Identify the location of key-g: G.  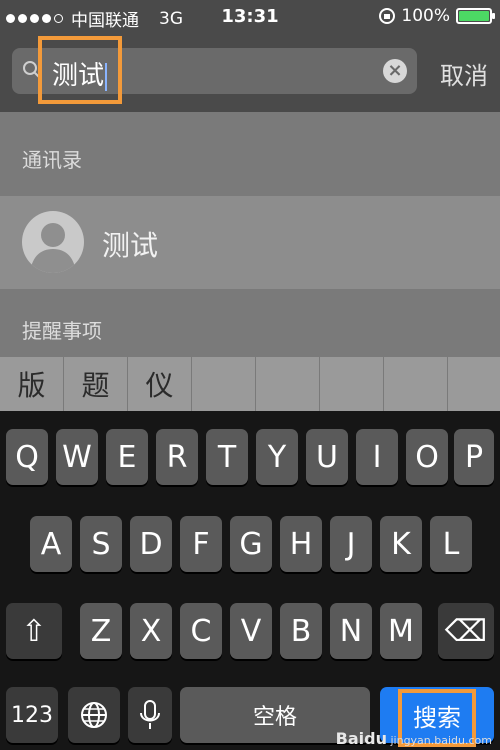
(251, 544).